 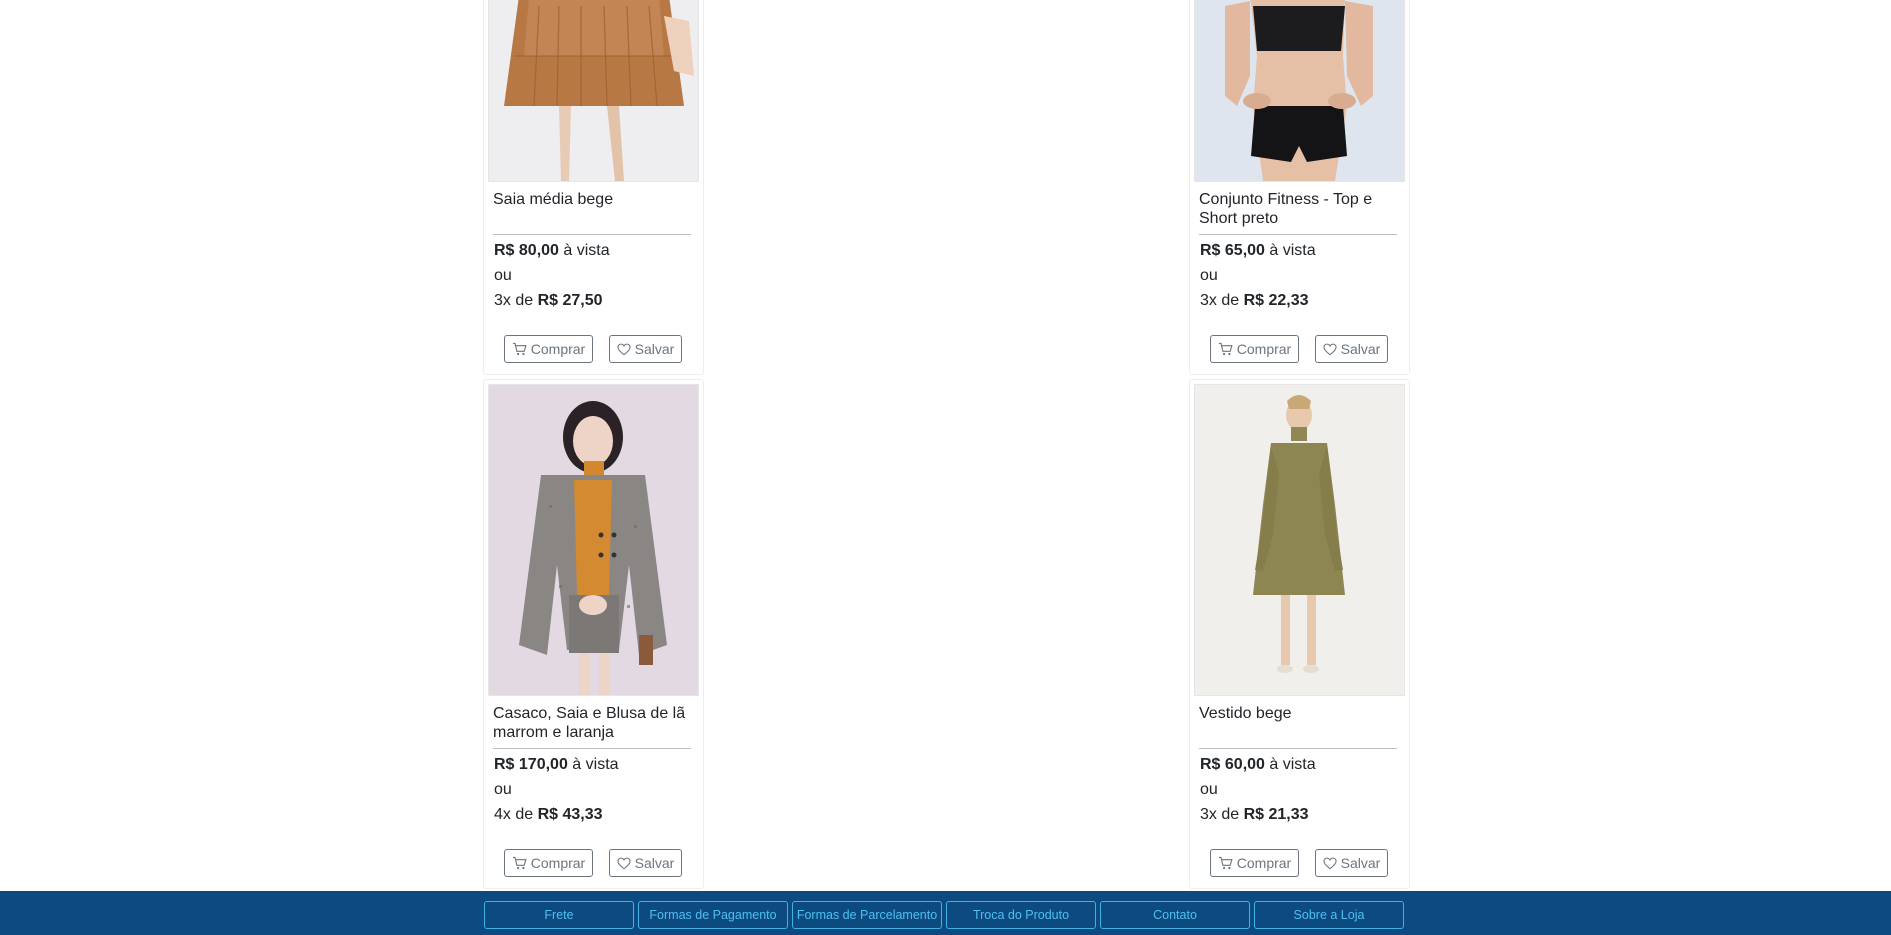 I want to click on product-name: Conjunto Fitness - Top e Short preto, so click(x=1299, y=209).